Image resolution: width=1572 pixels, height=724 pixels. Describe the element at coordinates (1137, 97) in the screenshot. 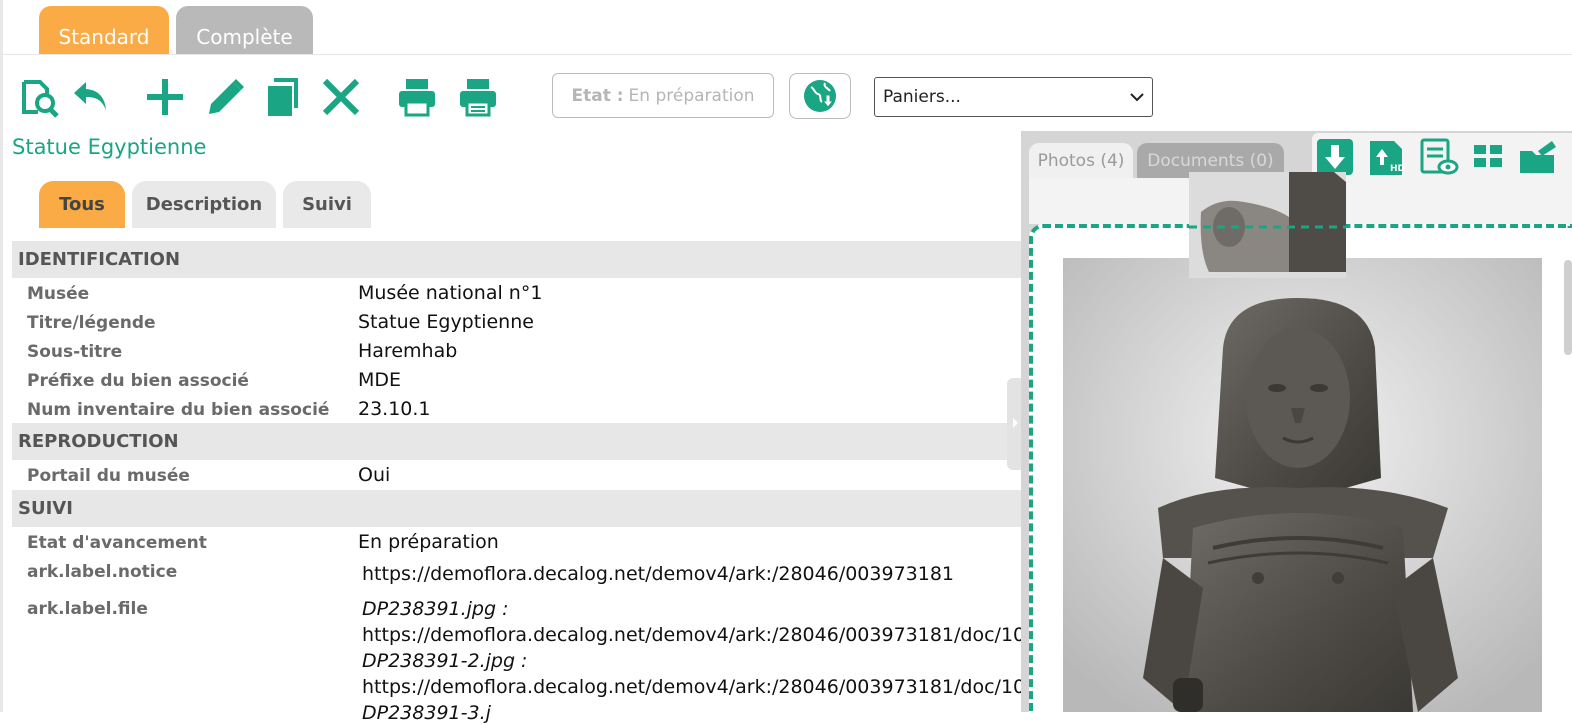

I see `chevron-down-icon` at that location.